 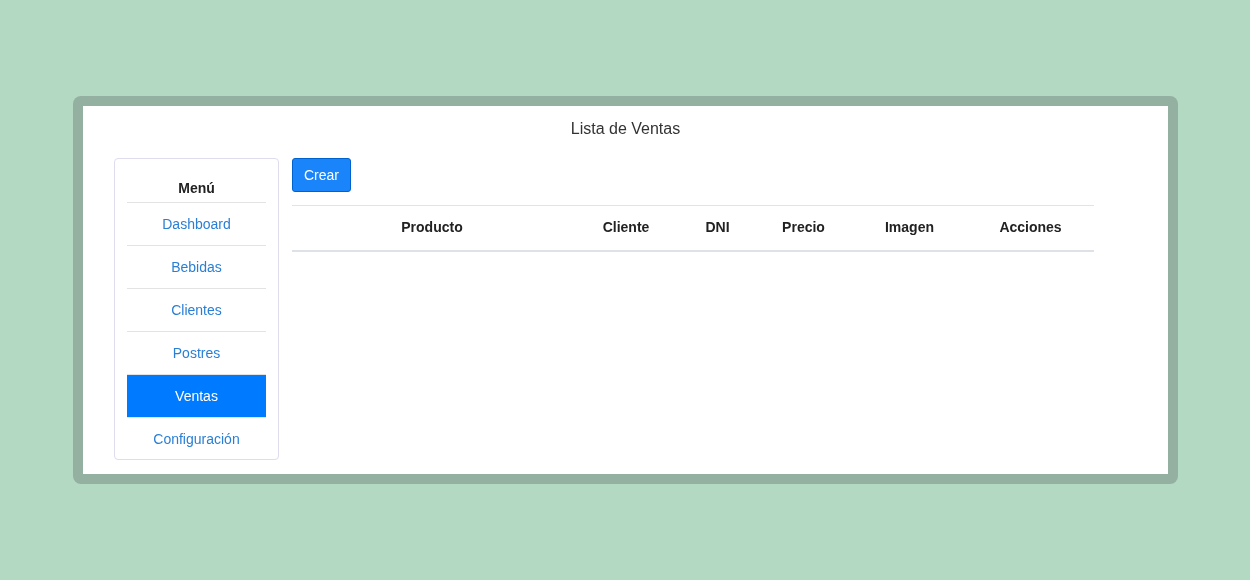 What do you see at coordinates (1030, 227) in the screenshot?
I see `column-header: Acciones` at bounding box center [1030, 227].